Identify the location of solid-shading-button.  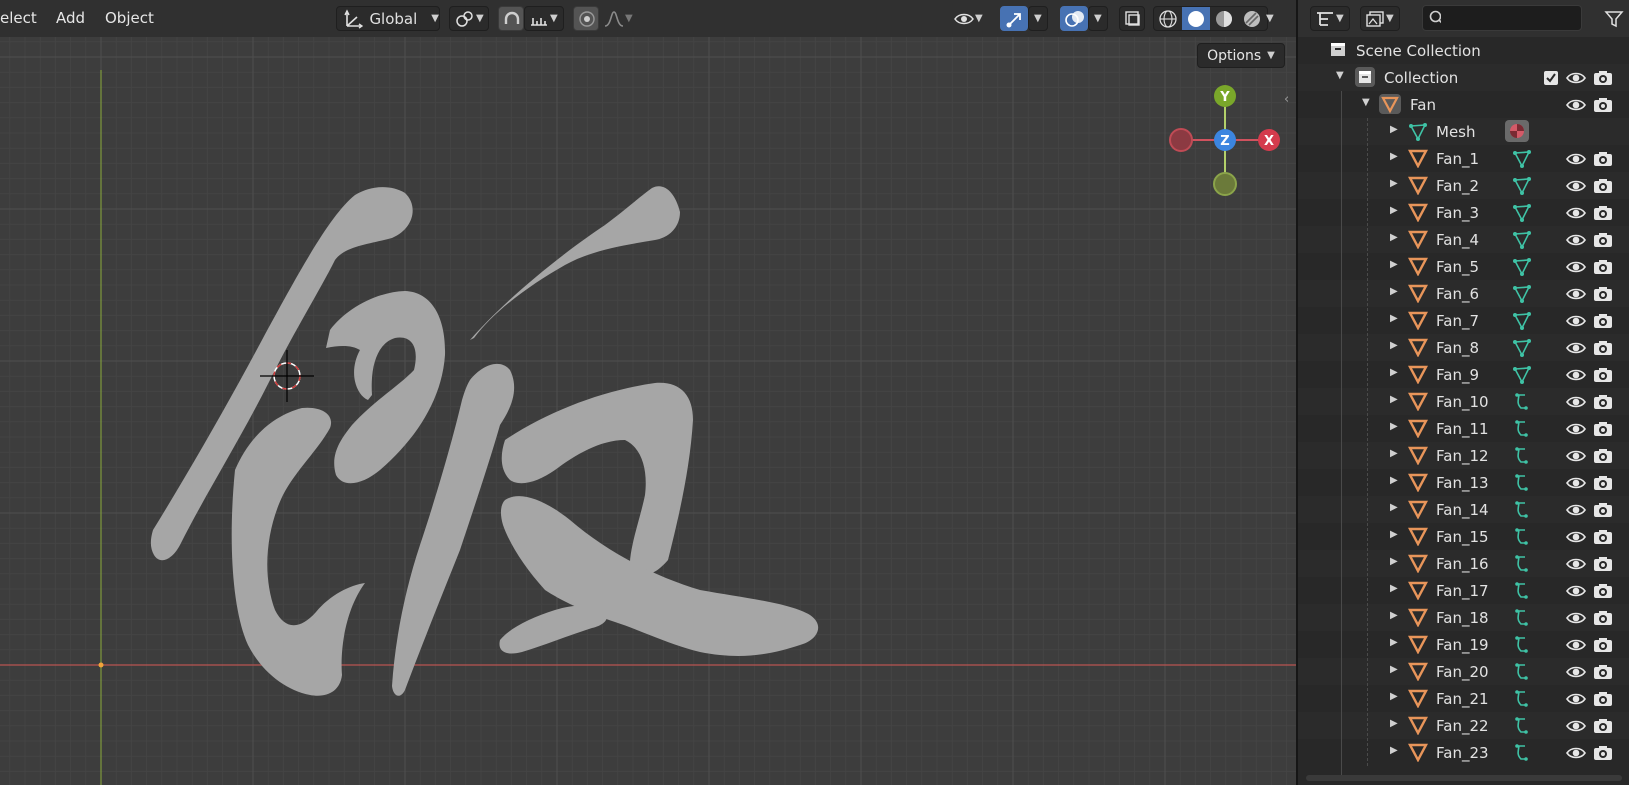
(1196, 18).